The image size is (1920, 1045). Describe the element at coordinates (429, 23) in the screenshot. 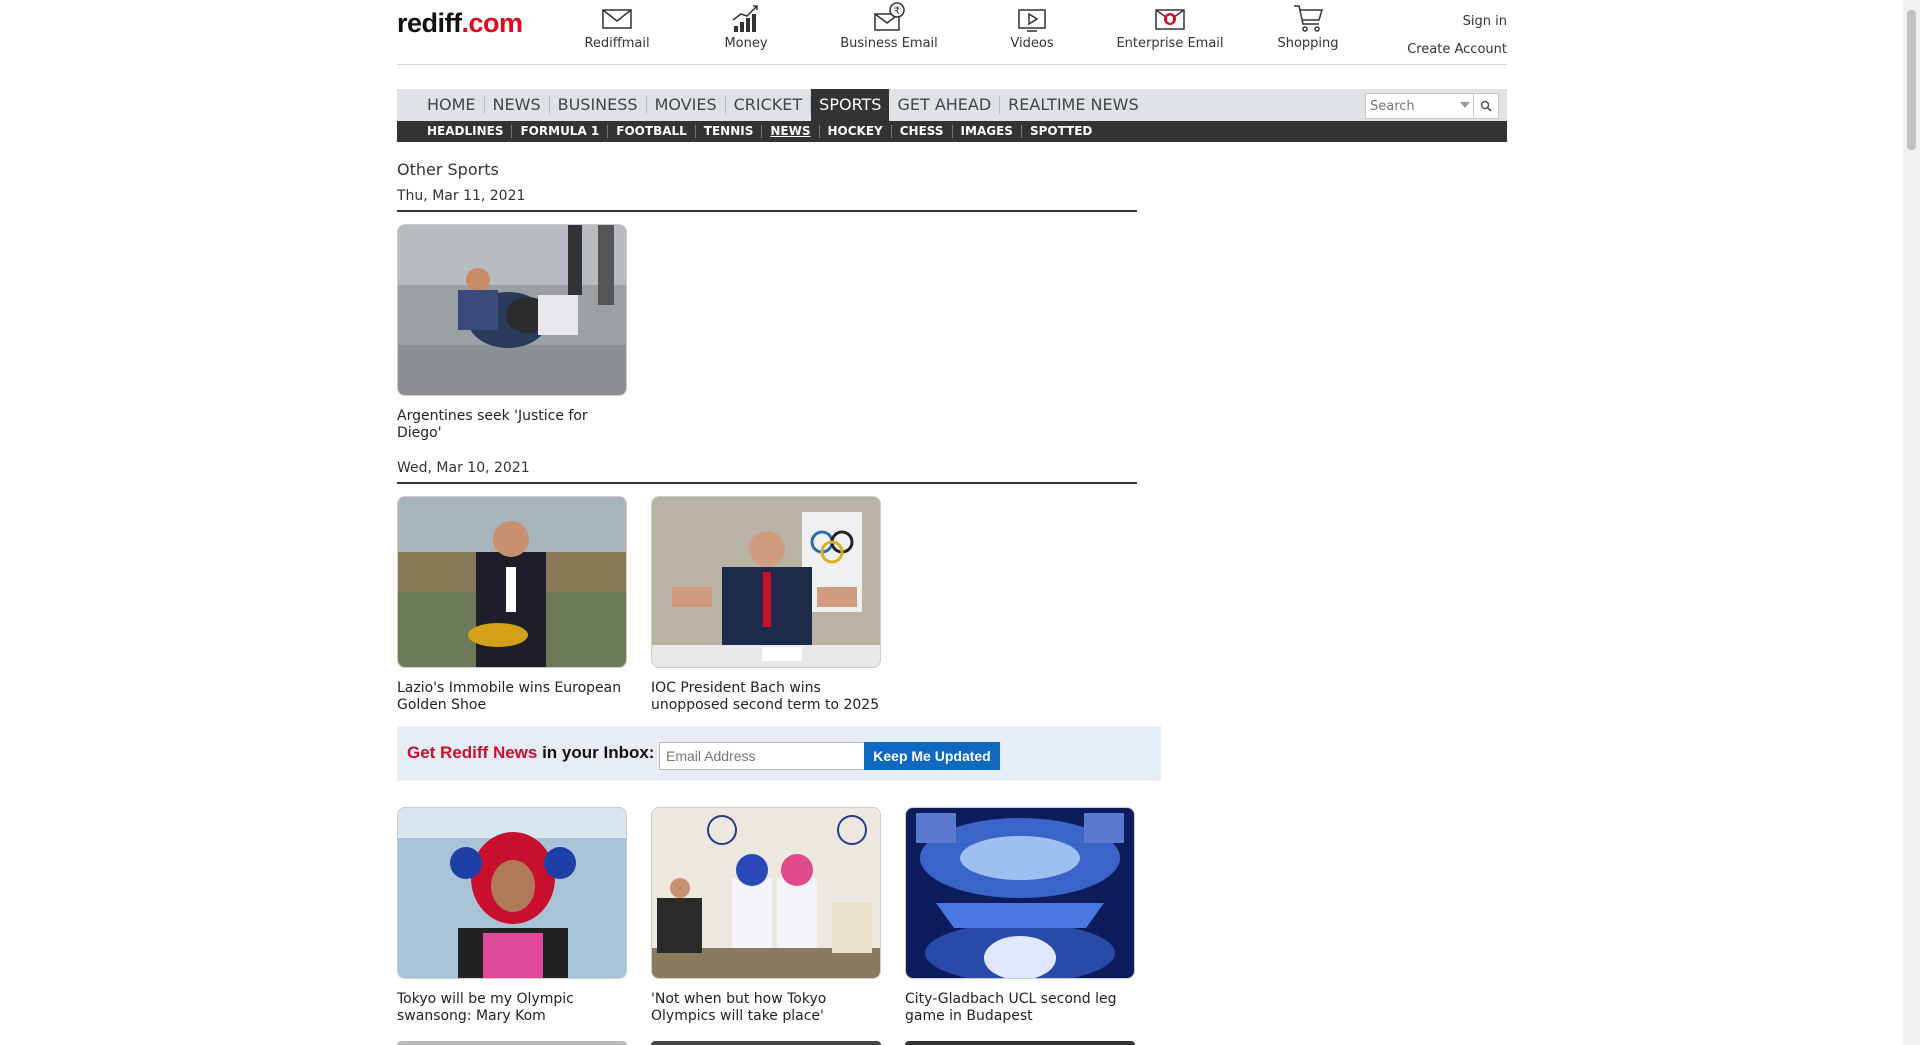

I see `logo-text: rediff` at that location.